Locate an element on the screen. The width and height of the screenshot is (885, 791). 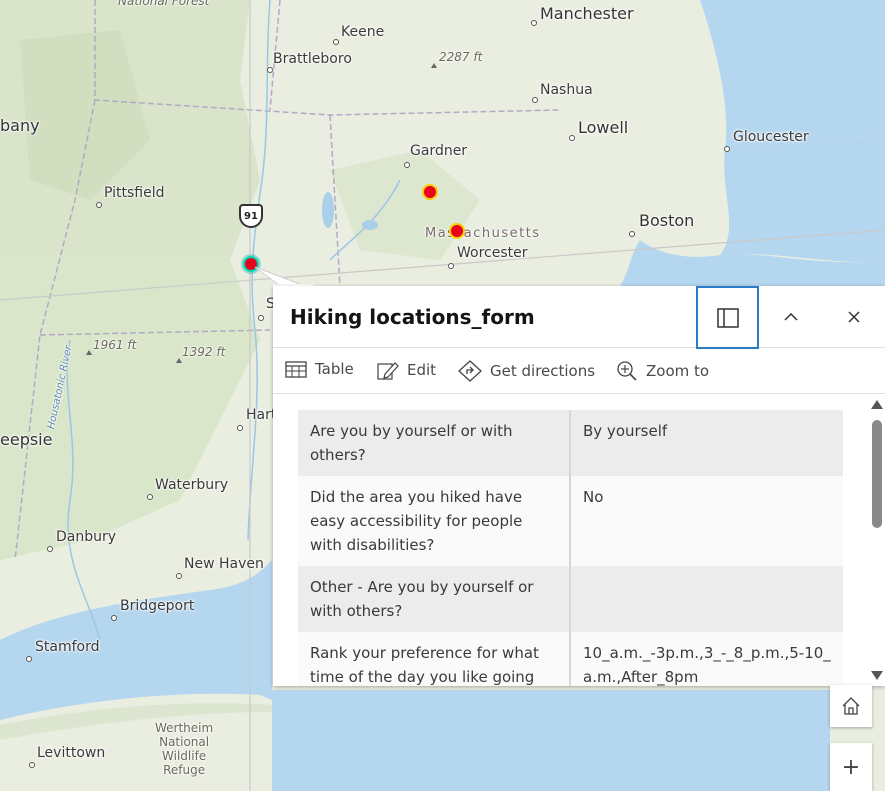
close-icon is located at coordinates (854, 317).